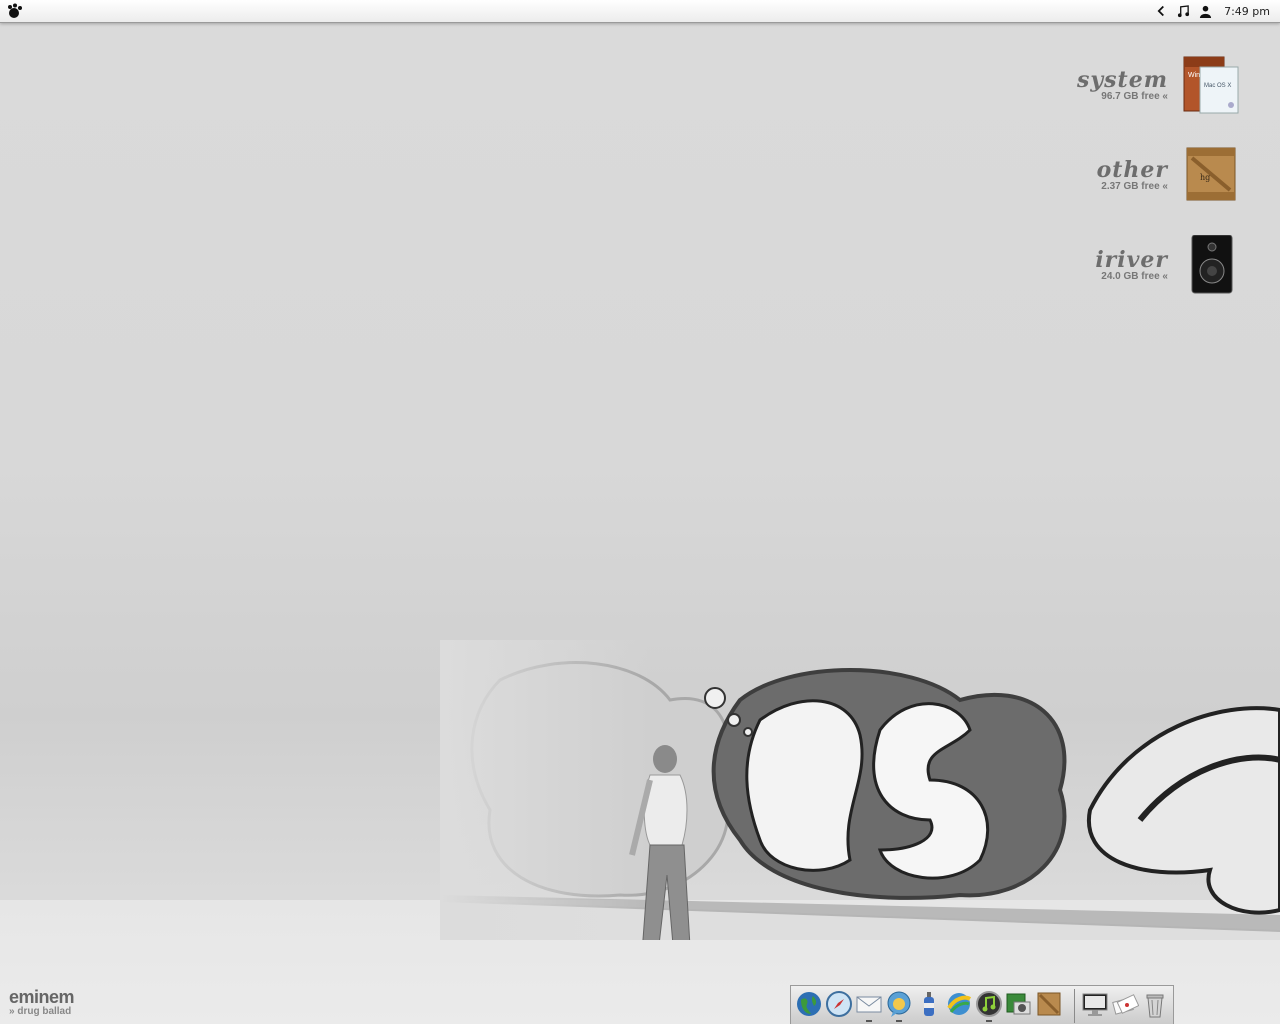 This screenshot has width=1280, height=1024. What do you see at coordinates (1074, 1006) in the screenshot?
I see `dock-separator` at bounding box center [1074, 1006].